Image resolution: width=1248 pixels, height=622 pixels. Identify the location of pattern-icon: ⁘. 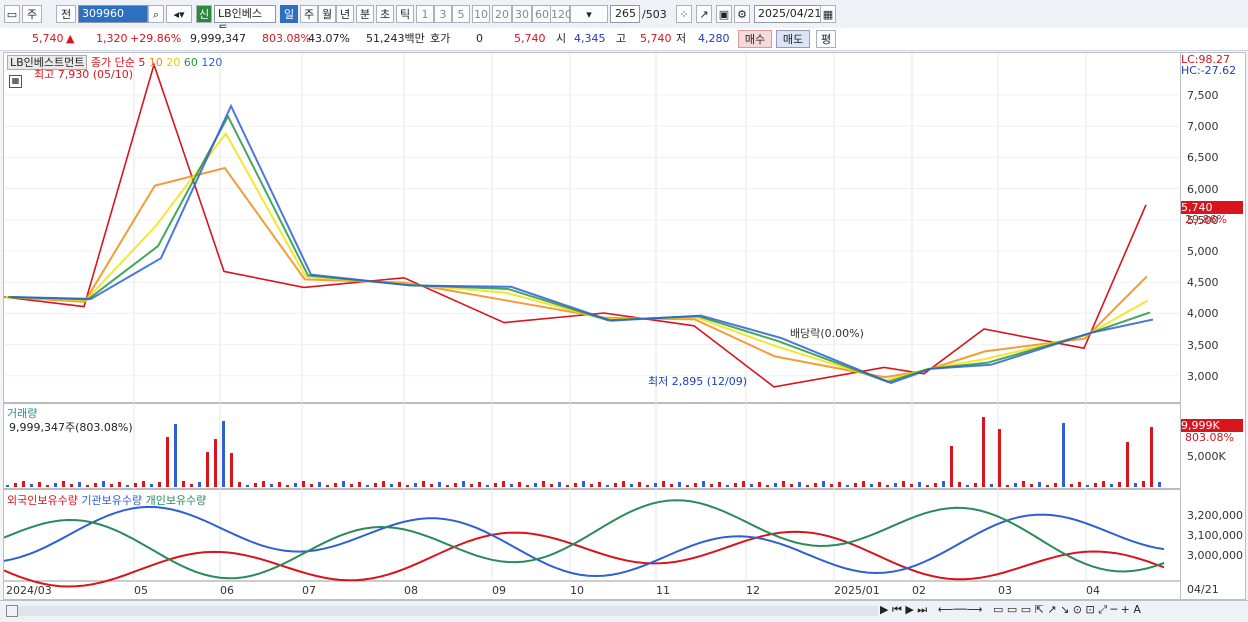
(684, 14).